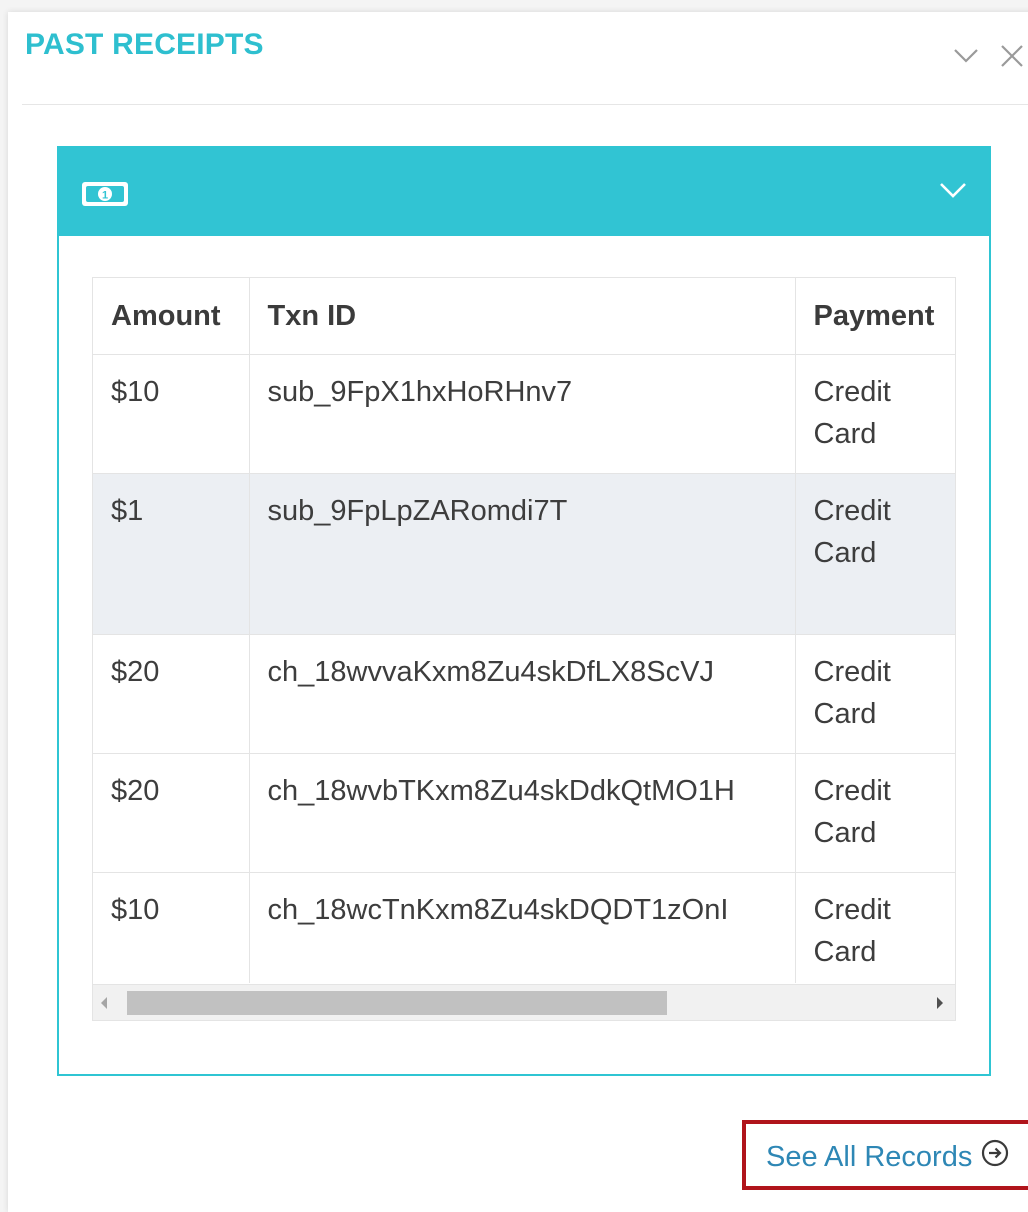 The image size is (1028, 1212). Describe the element at coordinates (104, 1003) in the screenshot. I see `scroll-left-arrow-icon` at that location.